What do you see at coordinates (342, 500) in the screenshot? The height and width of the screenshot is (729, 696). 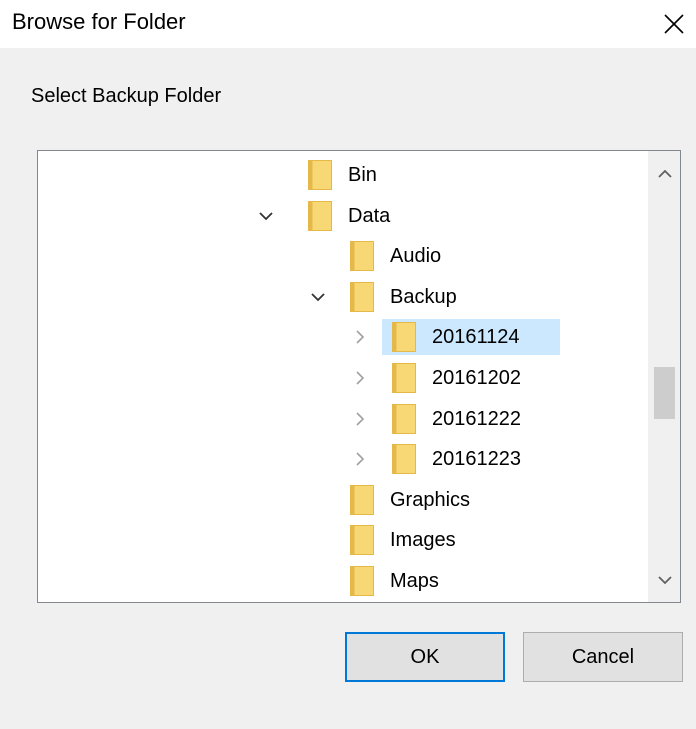 I see `tree-item-graphics: Graphics` at bounding box center [342, 500].